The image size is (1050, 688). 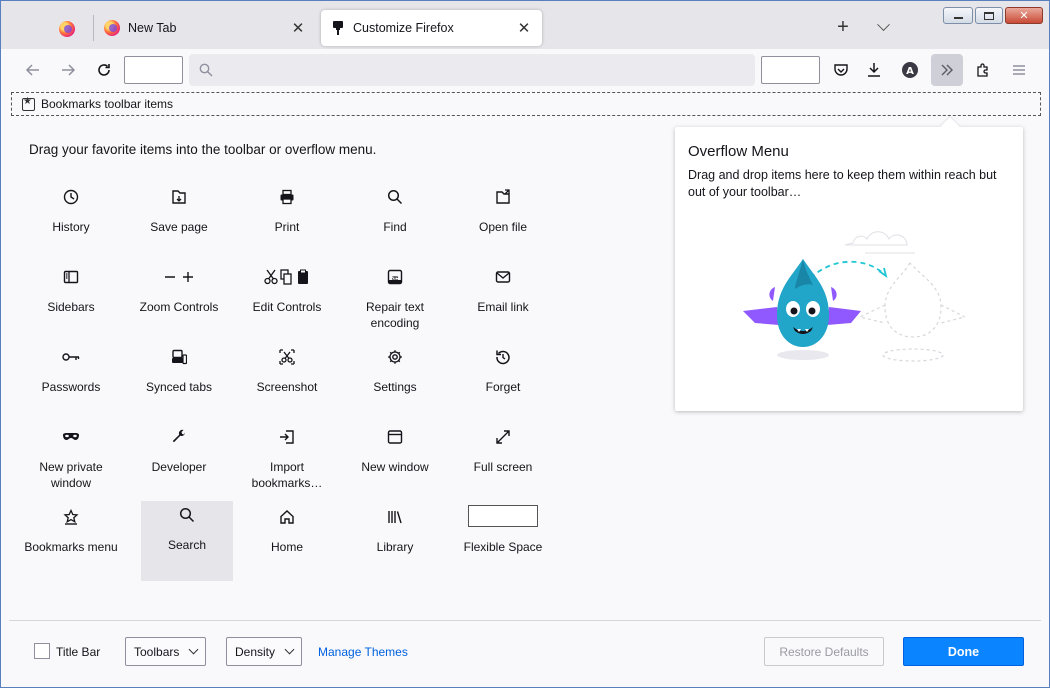 I want to click on palette-item-print: Print, so click(x=287, y=221).